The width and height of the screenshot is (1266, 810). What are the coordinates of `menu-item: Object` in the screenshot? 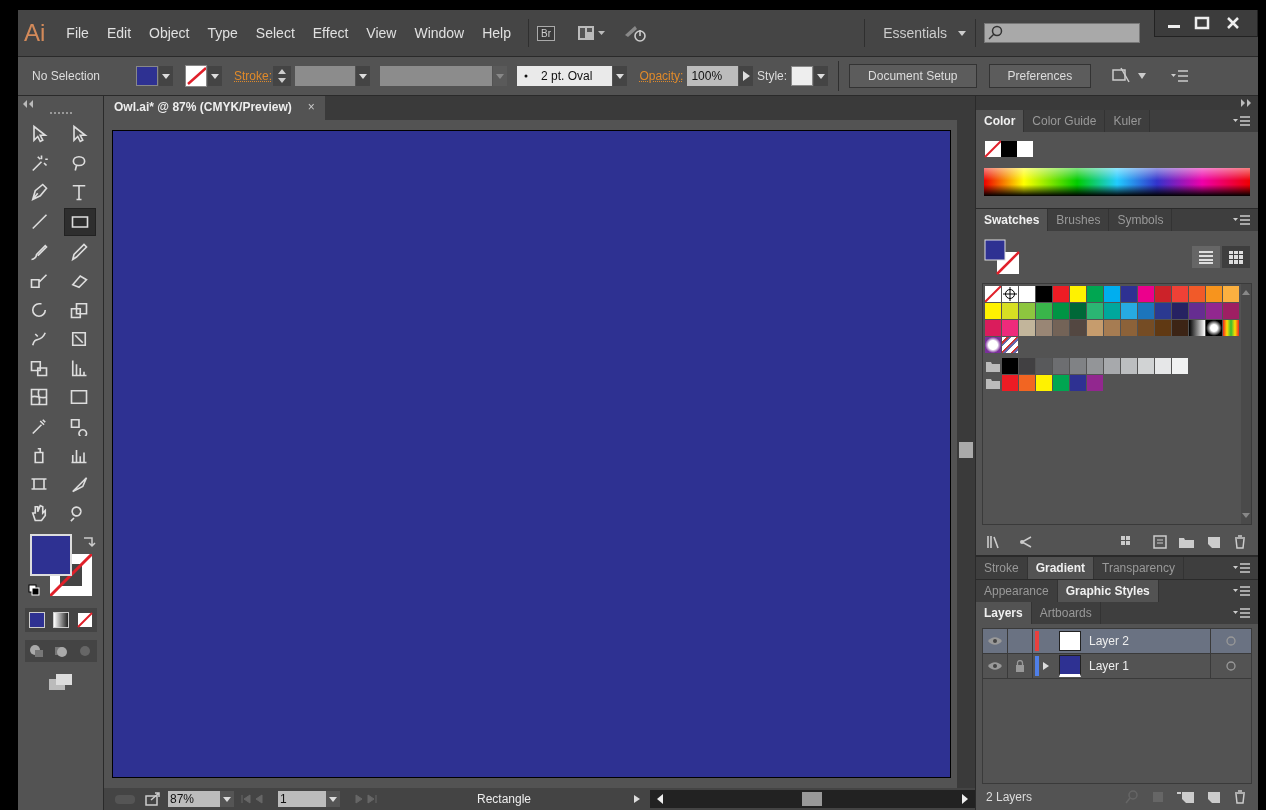 It's located at (169, 33).